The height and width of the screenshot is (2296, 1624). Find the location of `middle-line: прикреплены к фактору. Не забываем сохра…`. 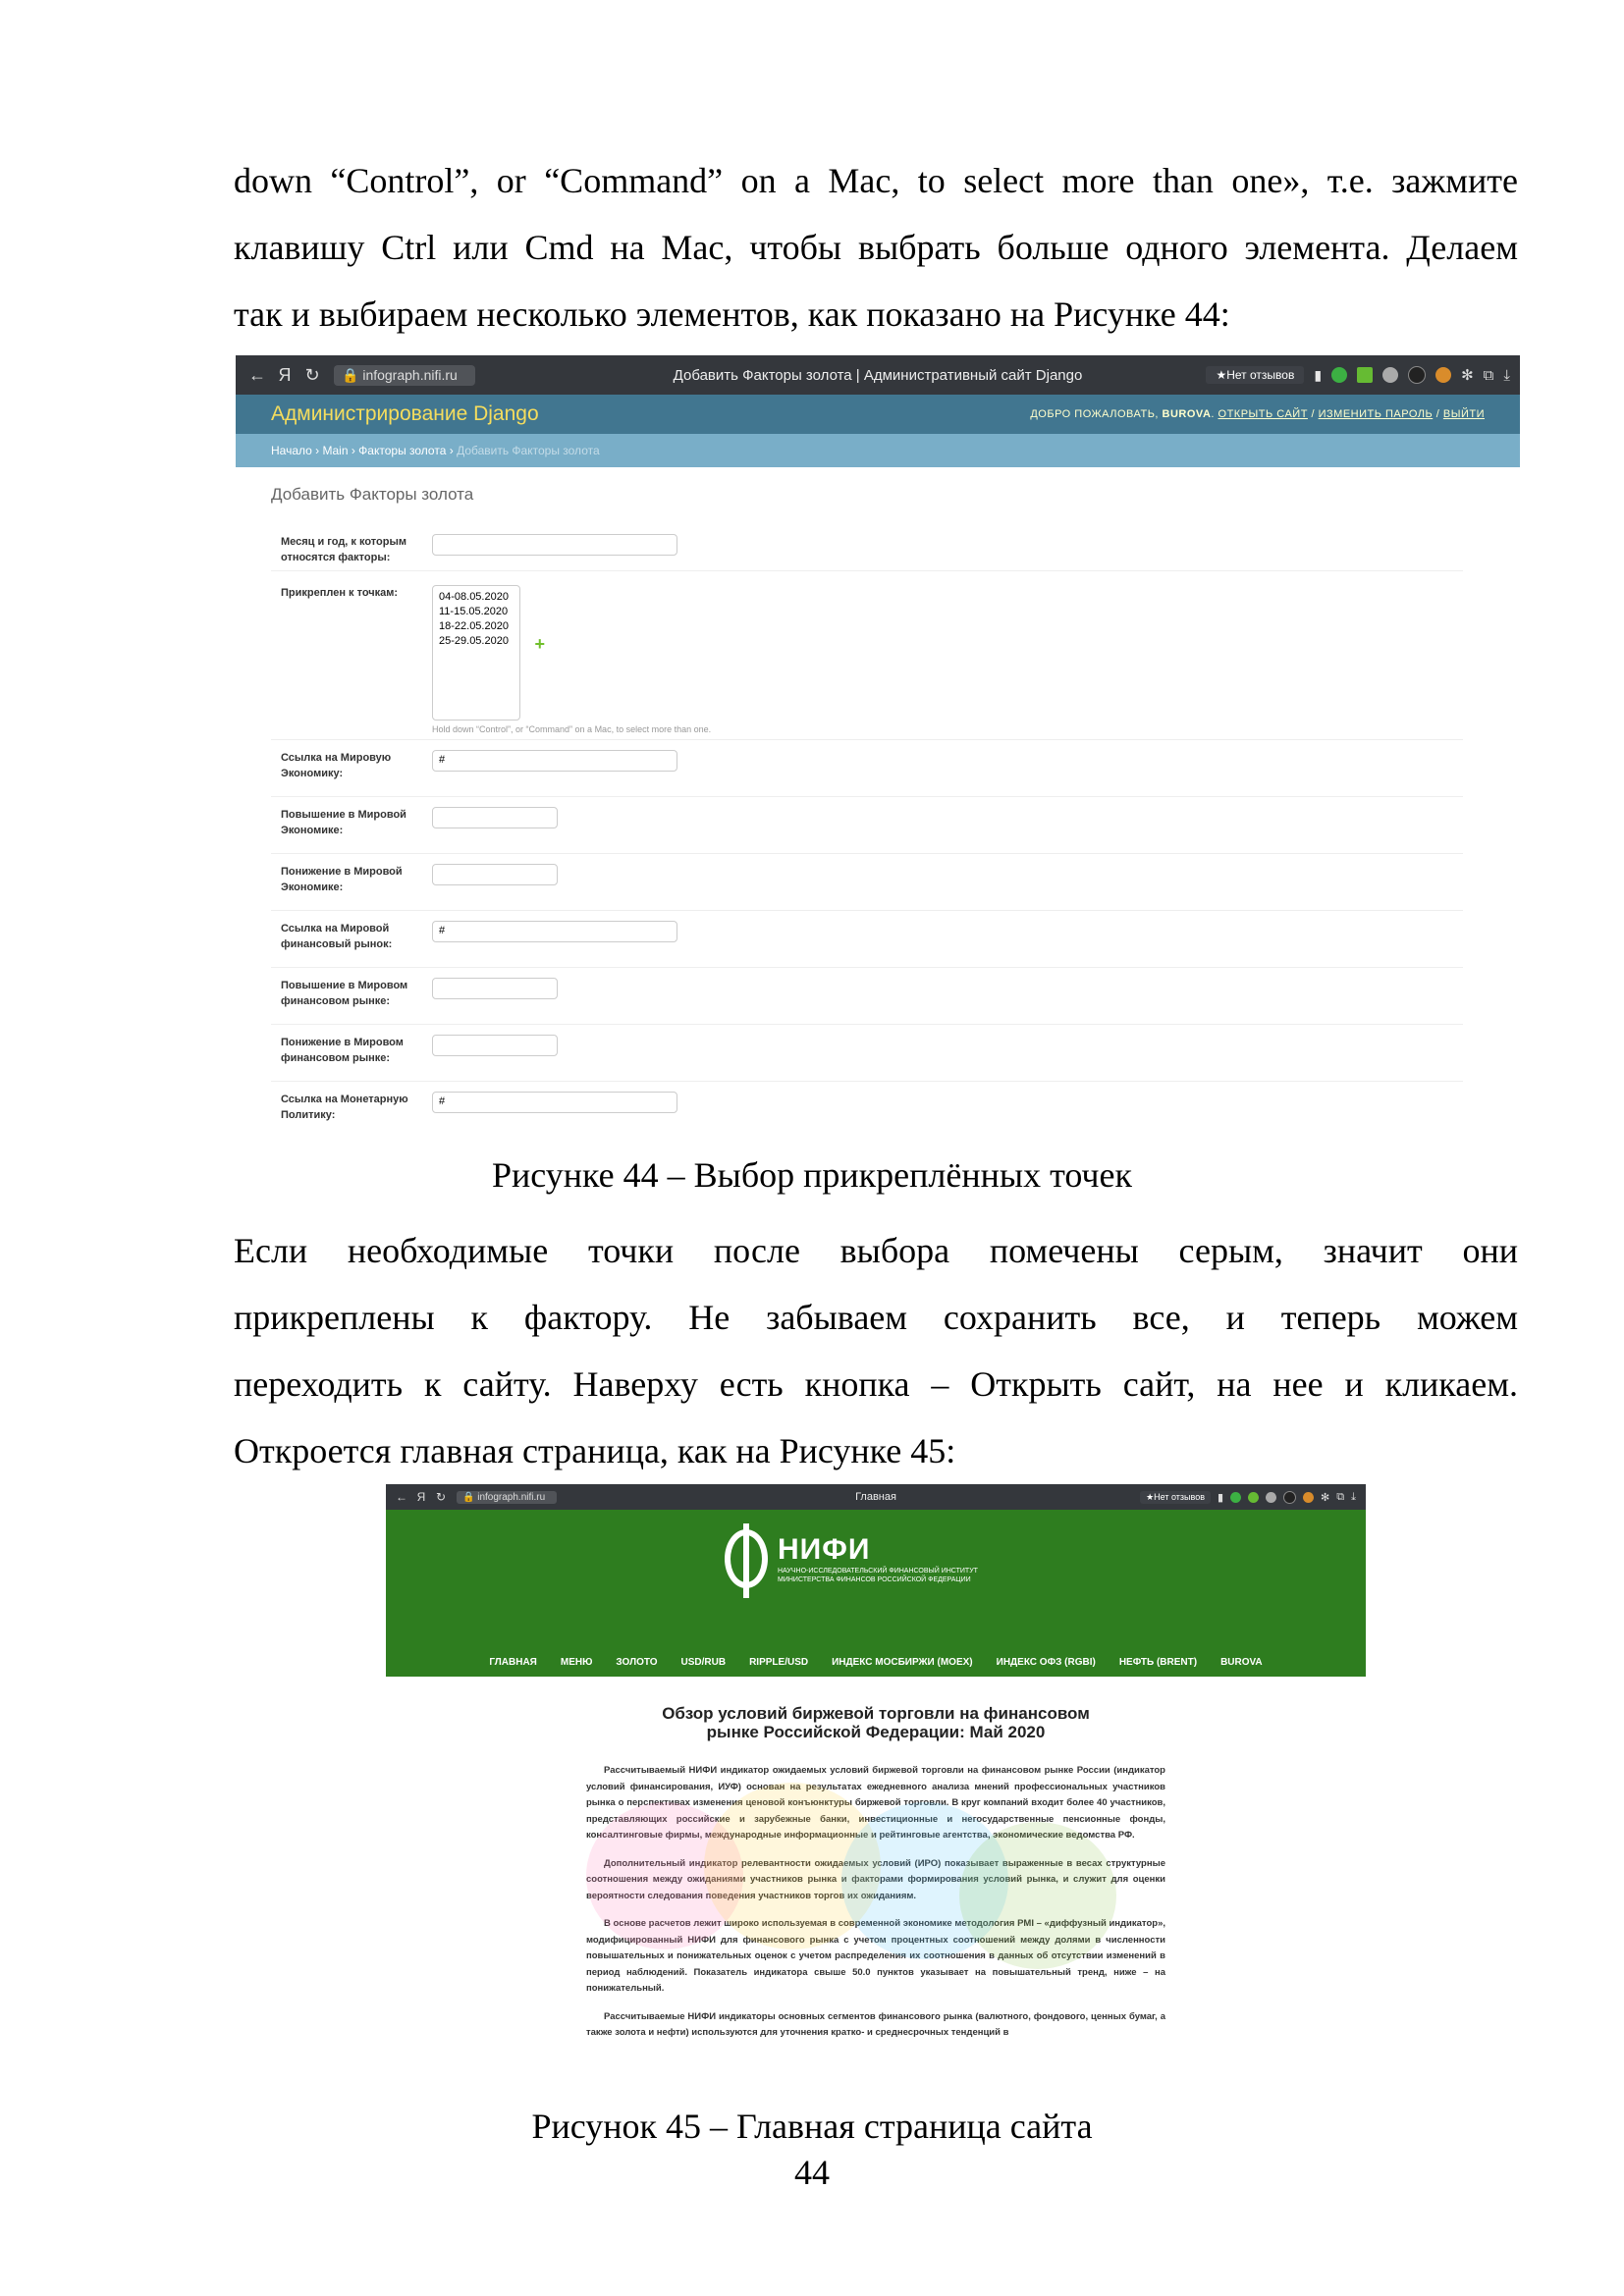

middle-line: прикреплены к фактору. Не забываем сохра… is located at coordinates (876, 1318).